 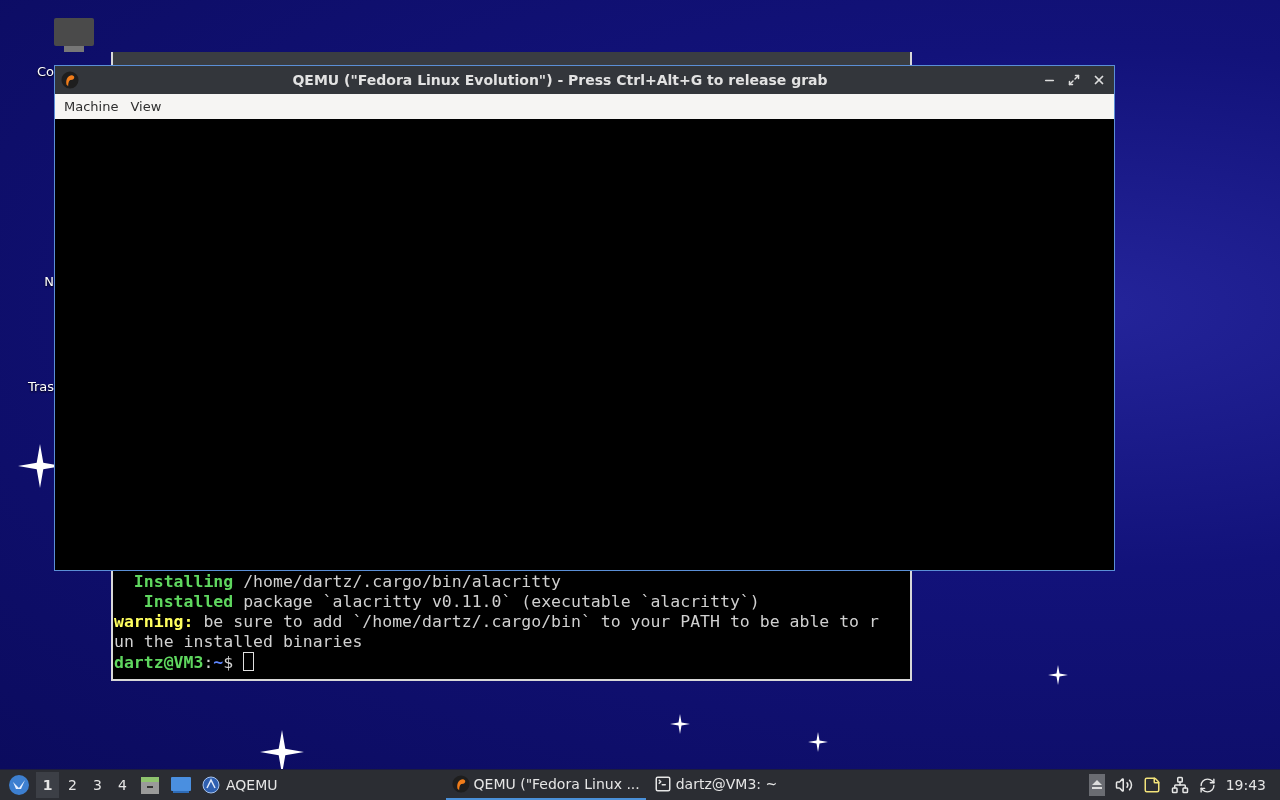 I want to click on workspace-button: 1, so click(x=47, y=785).